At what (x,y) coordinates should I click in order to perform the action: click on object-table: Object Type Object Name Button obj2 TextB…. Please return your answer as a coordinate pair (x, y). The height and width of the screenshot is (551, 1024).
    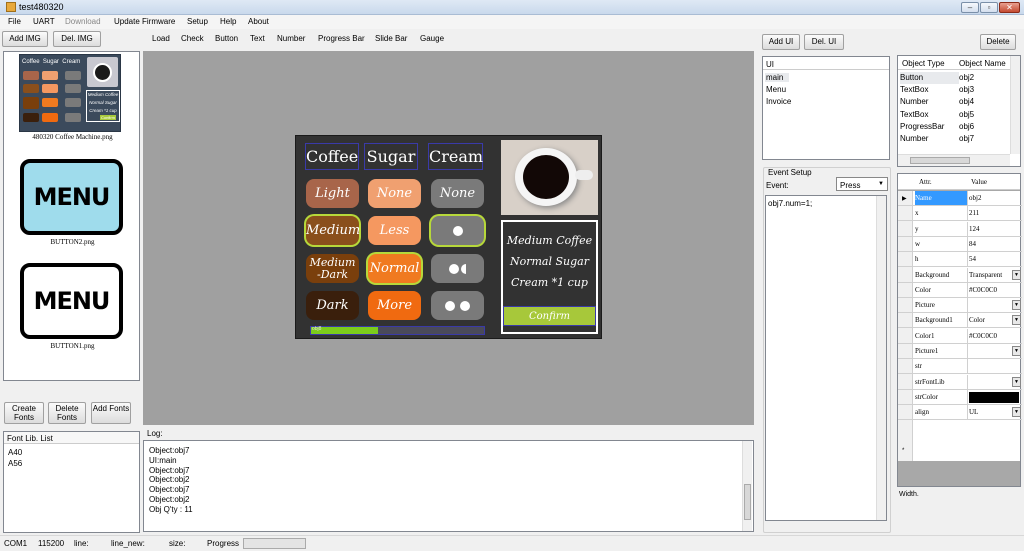
    Looking at the image, I should click on (959, 111).